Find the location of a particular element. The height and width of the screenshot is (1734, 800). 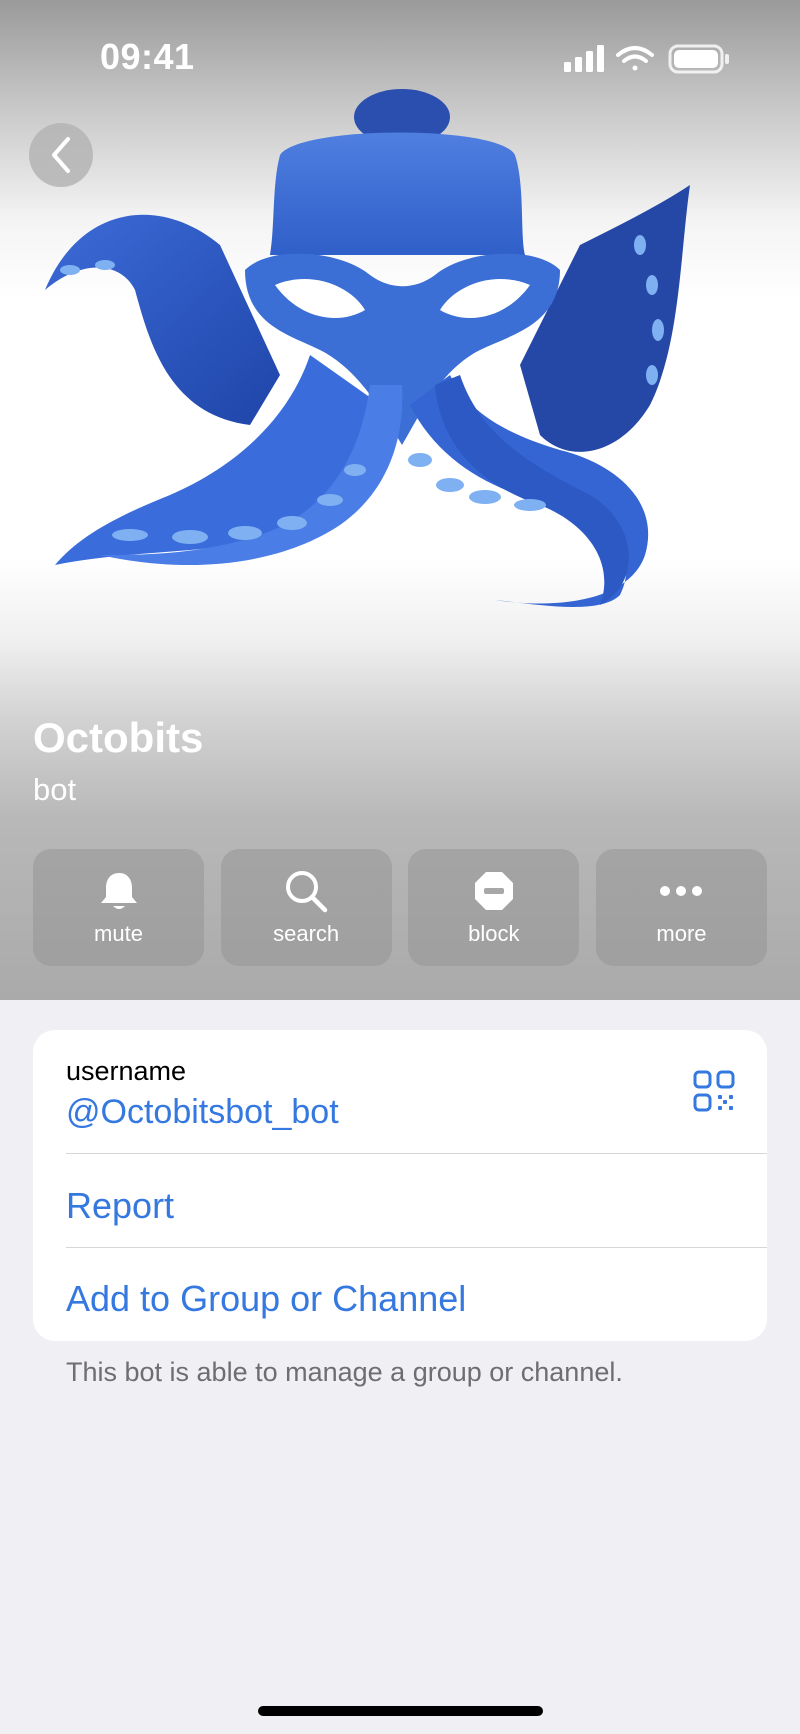

add-to-group-button: Add to Group or Channel is located at coordinates (266, 1299).